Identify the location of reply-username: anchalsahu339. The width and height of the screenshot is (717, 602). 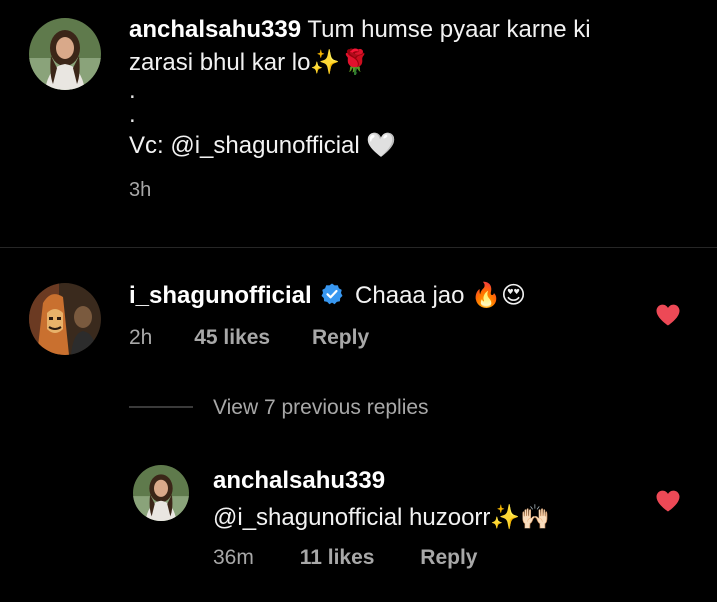
(299, 480).